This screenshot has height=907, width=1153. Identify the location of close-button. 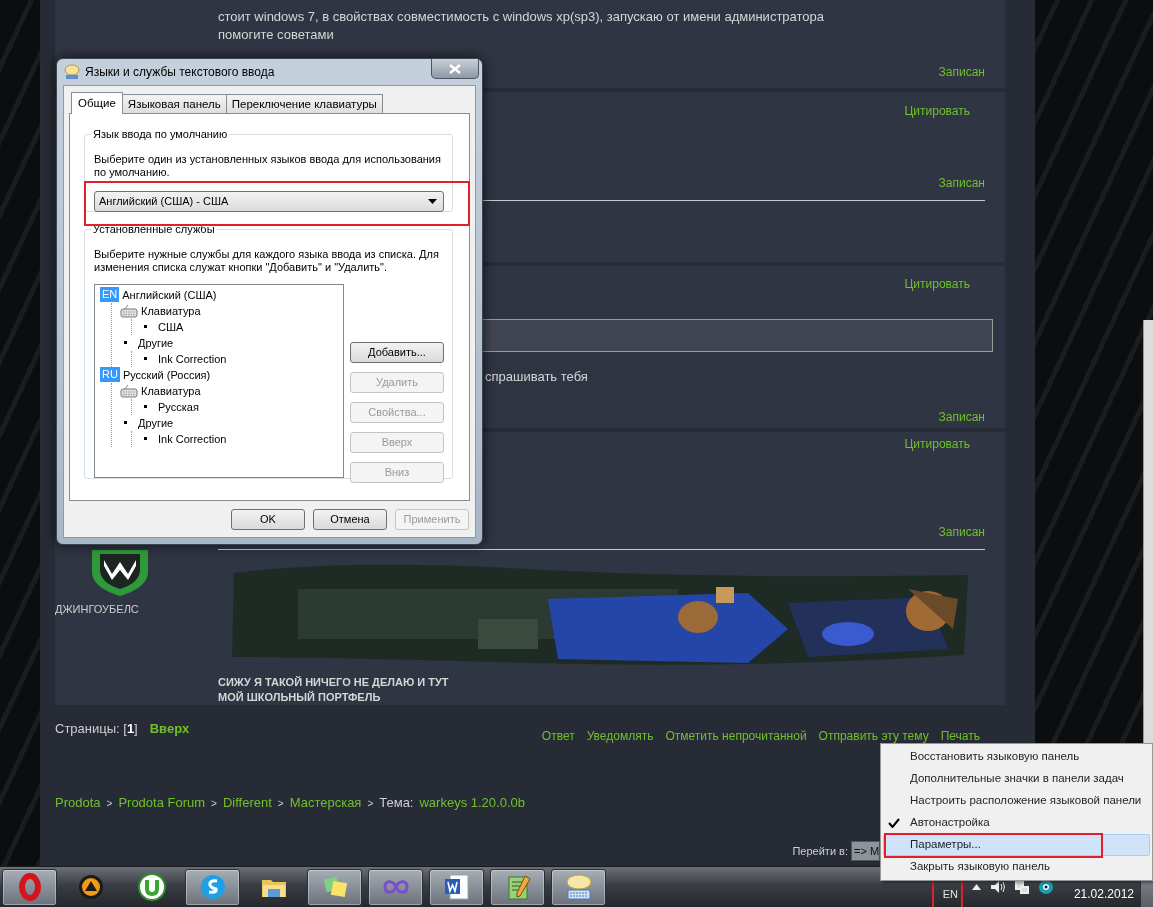
(455, 69).